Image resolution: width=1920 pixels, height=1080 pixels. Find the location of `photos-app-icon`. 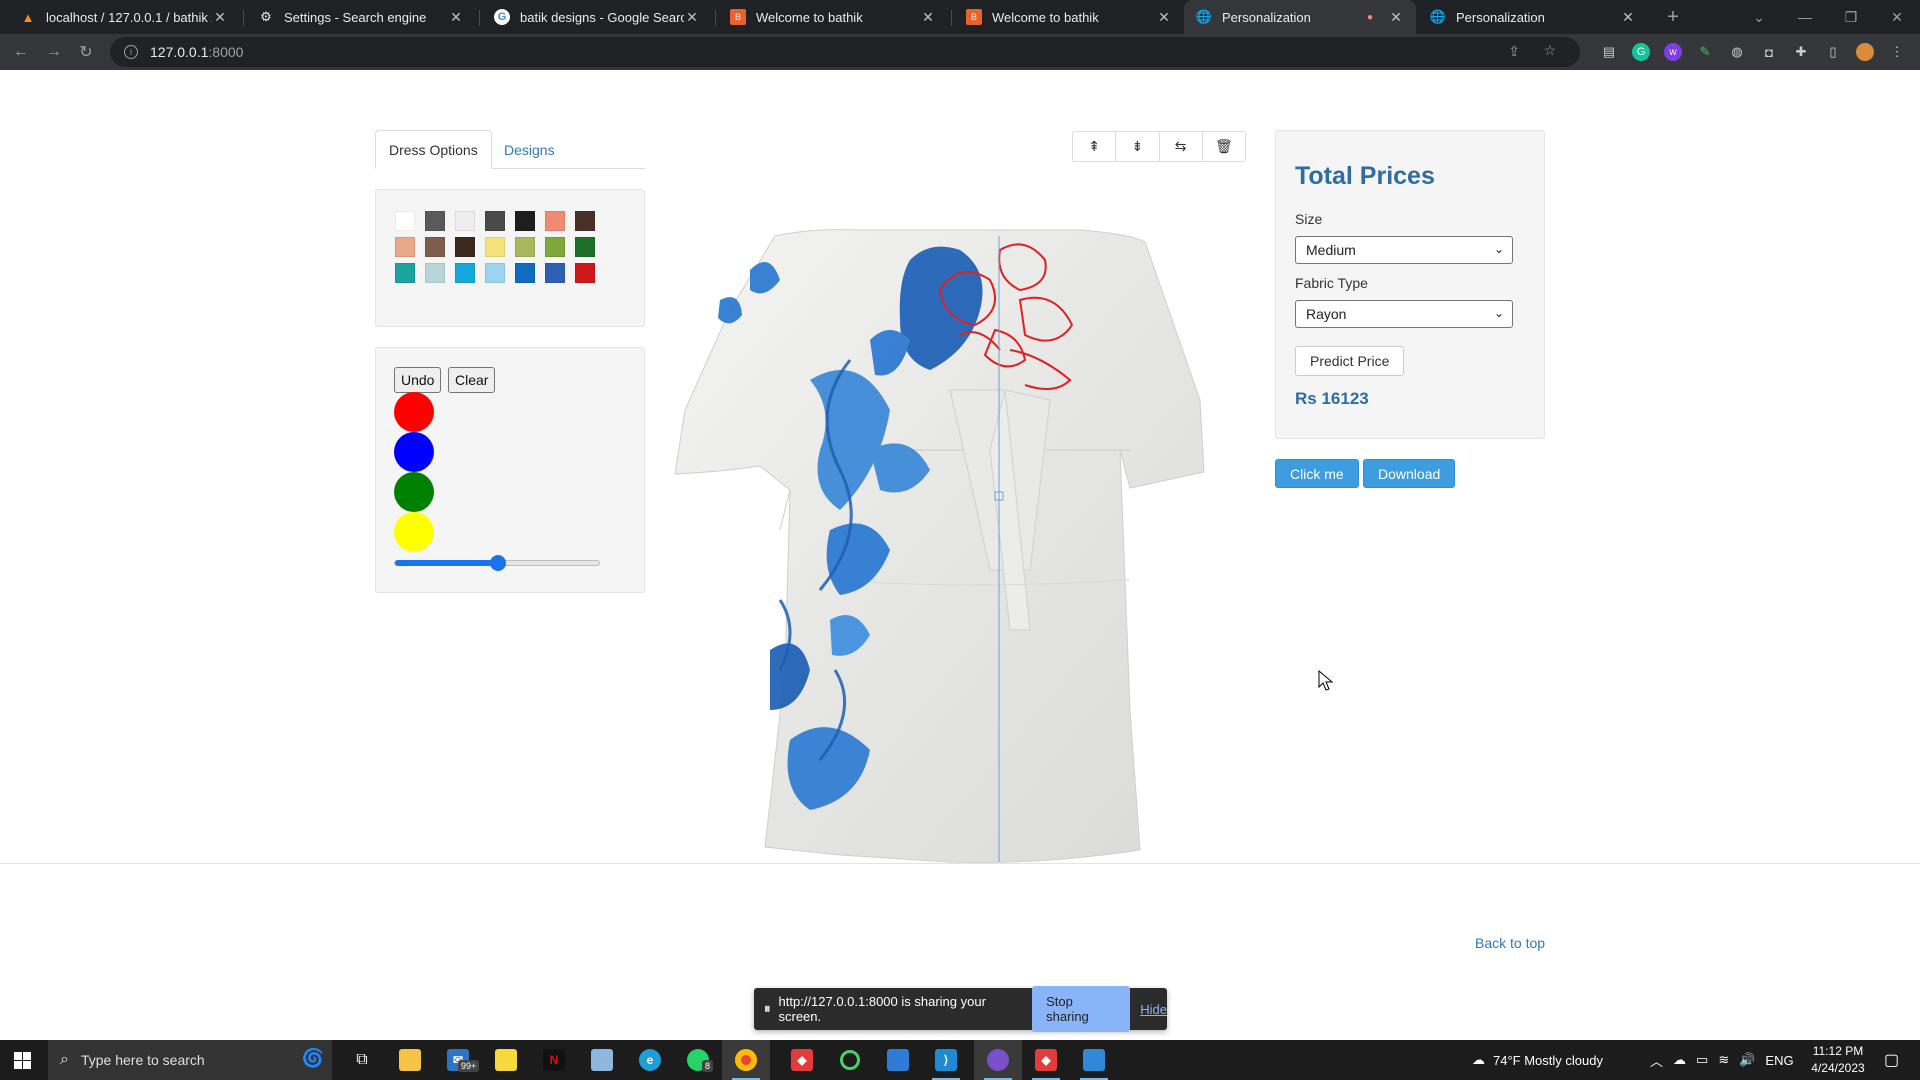

photos-app-icon is located at coordinates (1094, 1060).